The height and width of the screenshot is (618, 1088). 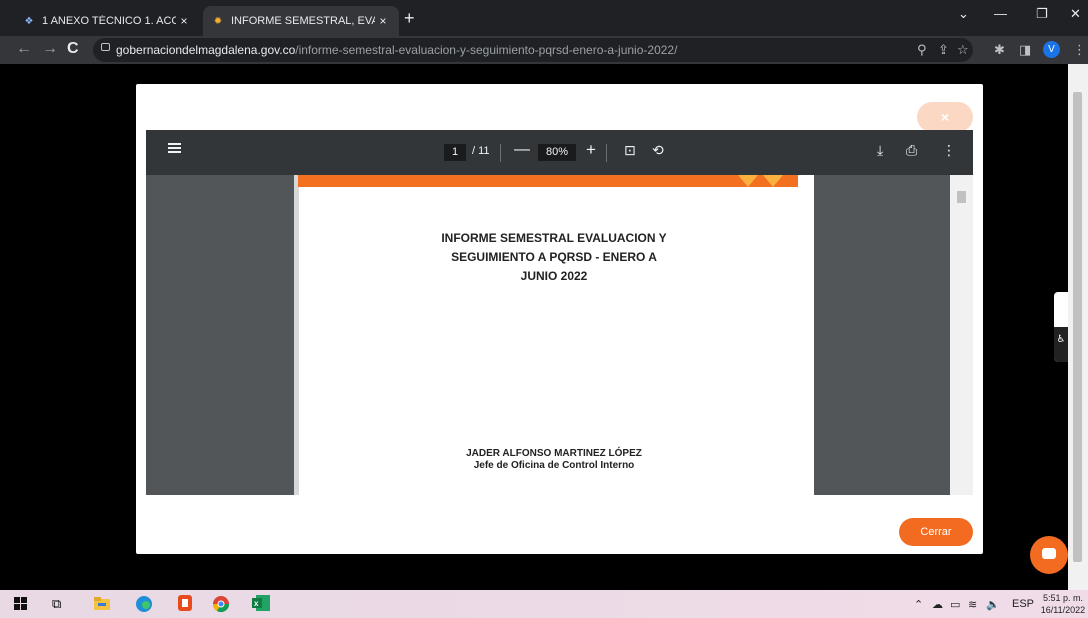 What do you see at coordinates (963, 50) in the screenshot?
I see `bookmark-star-icon: ☆` at bounding box center [963, 50].